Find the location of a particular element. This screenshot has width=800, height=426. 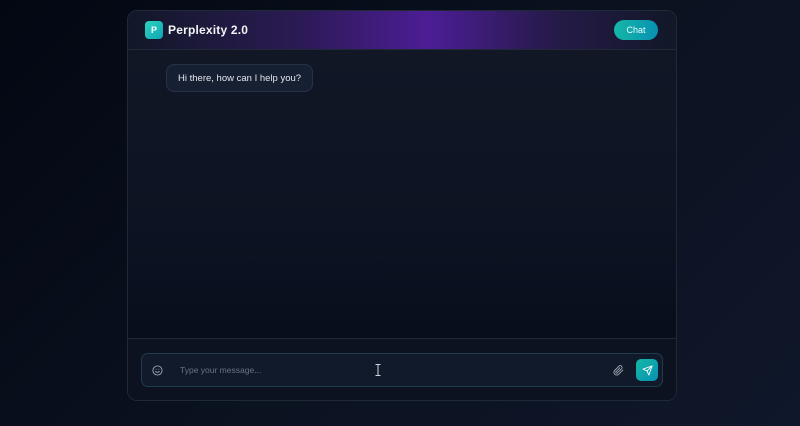

message-input-container is located at coordinates (402, 370).